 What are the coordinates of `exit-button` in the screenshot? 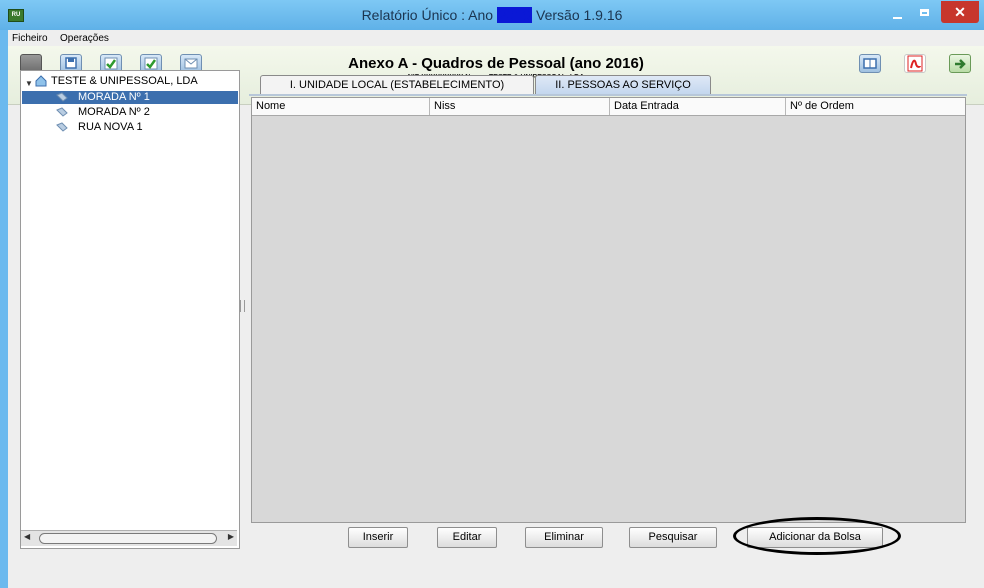 It's located at (960, 63).